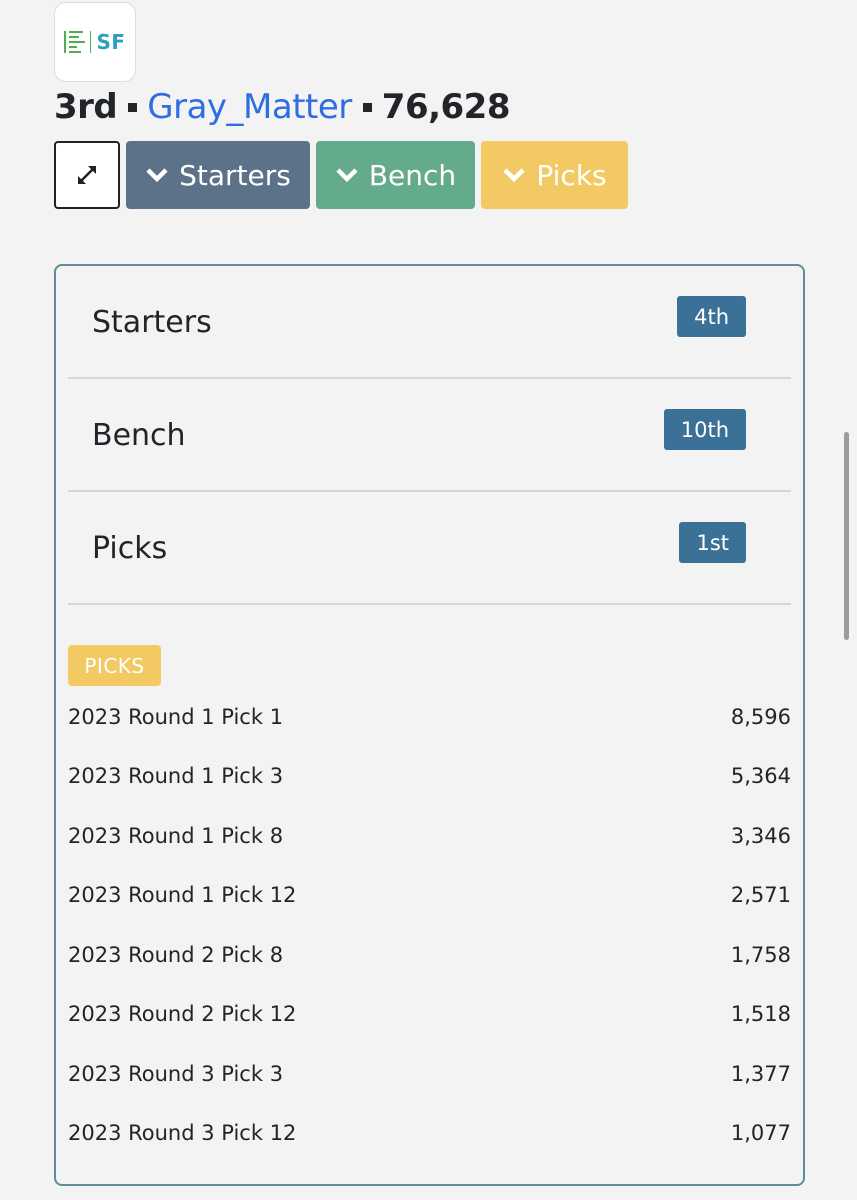 The width and height of the screenshot is (857, 1200). What do you see at coordinates (429, 896) in the screenshot?
I see `list-item: 2023 Round 1 Pick 12 2,571` at bounding box center [429, 896].